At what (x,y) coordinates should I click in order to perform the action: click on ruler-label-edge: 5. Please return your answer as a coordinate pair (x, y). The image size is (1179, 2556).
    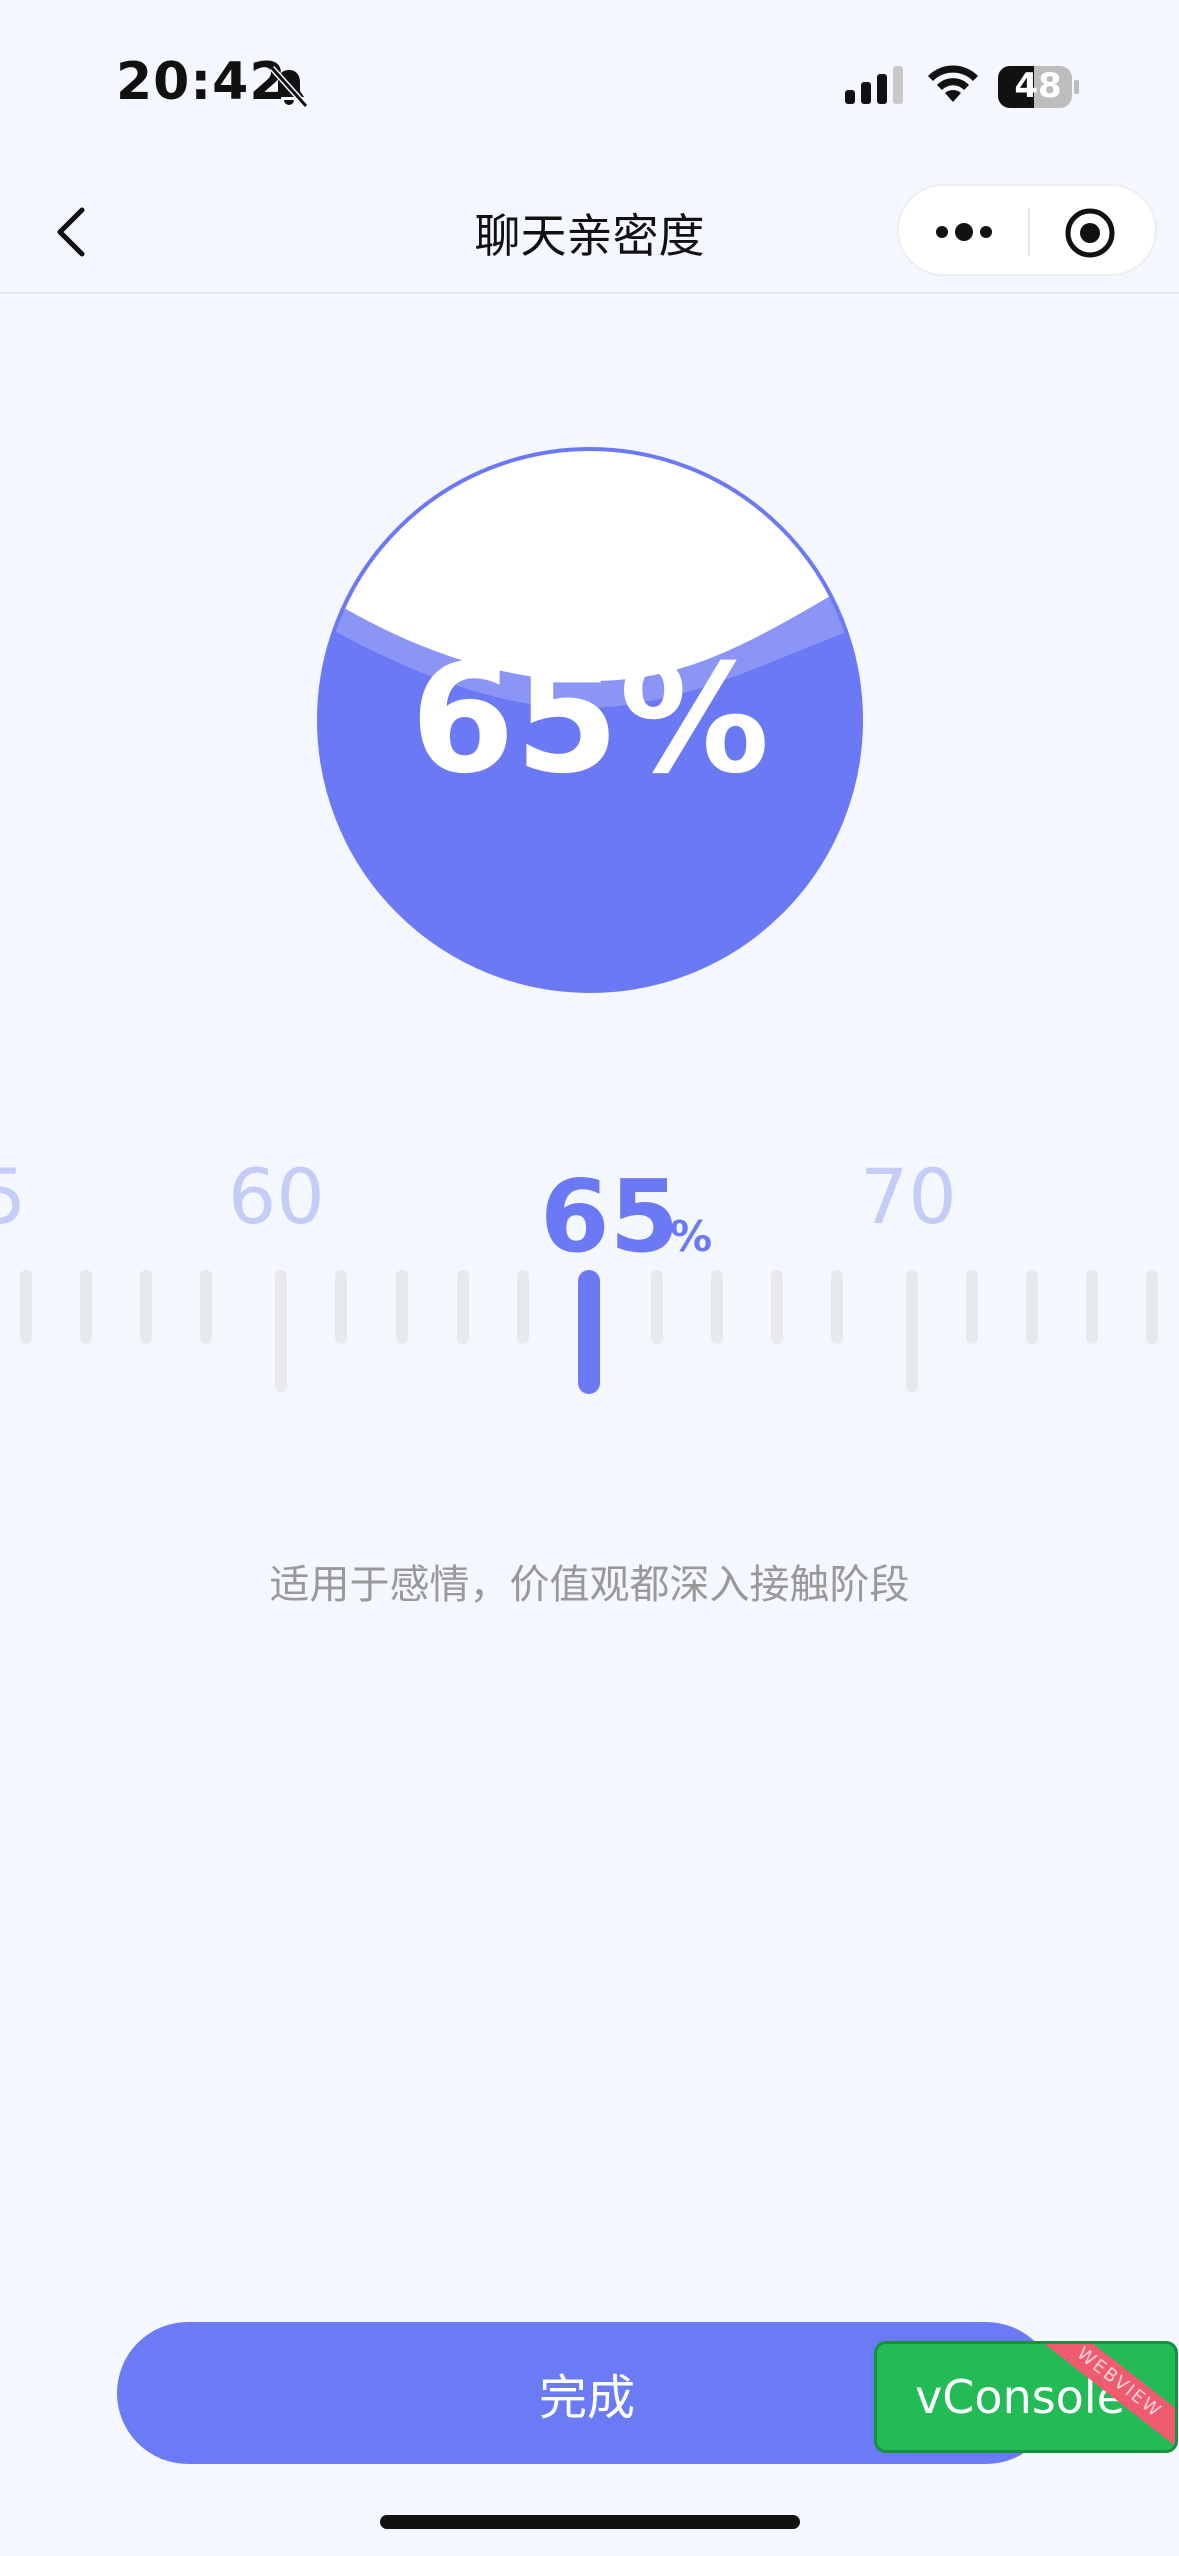
    Looking at the image, I should click on (13, 1196).